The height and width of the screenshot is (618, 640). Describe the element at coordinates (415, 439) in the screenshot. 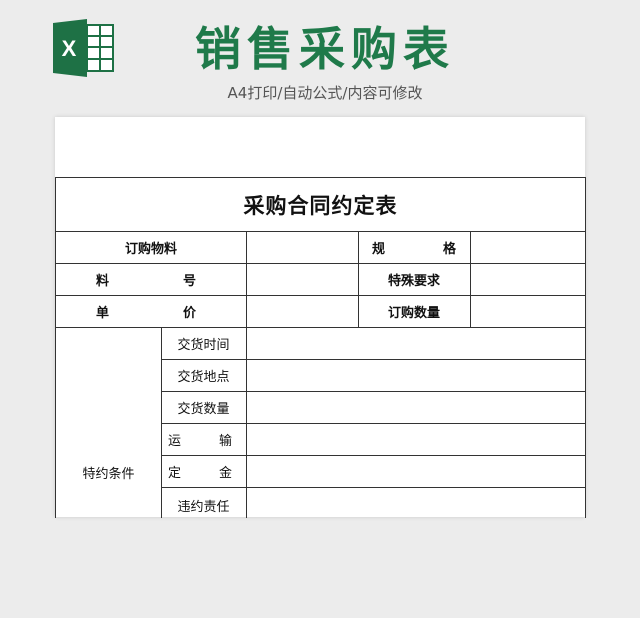

I see `input-transport` at that location.